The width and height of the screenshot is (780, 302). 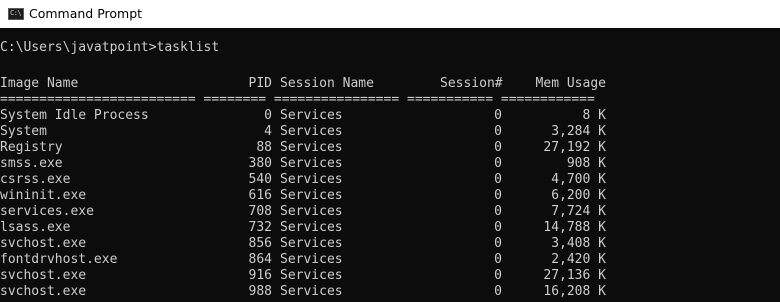 What do you see at coordinates (260, 179) in the screenshot?
I see `process-pid: 540` at bounding box center [260, 179].